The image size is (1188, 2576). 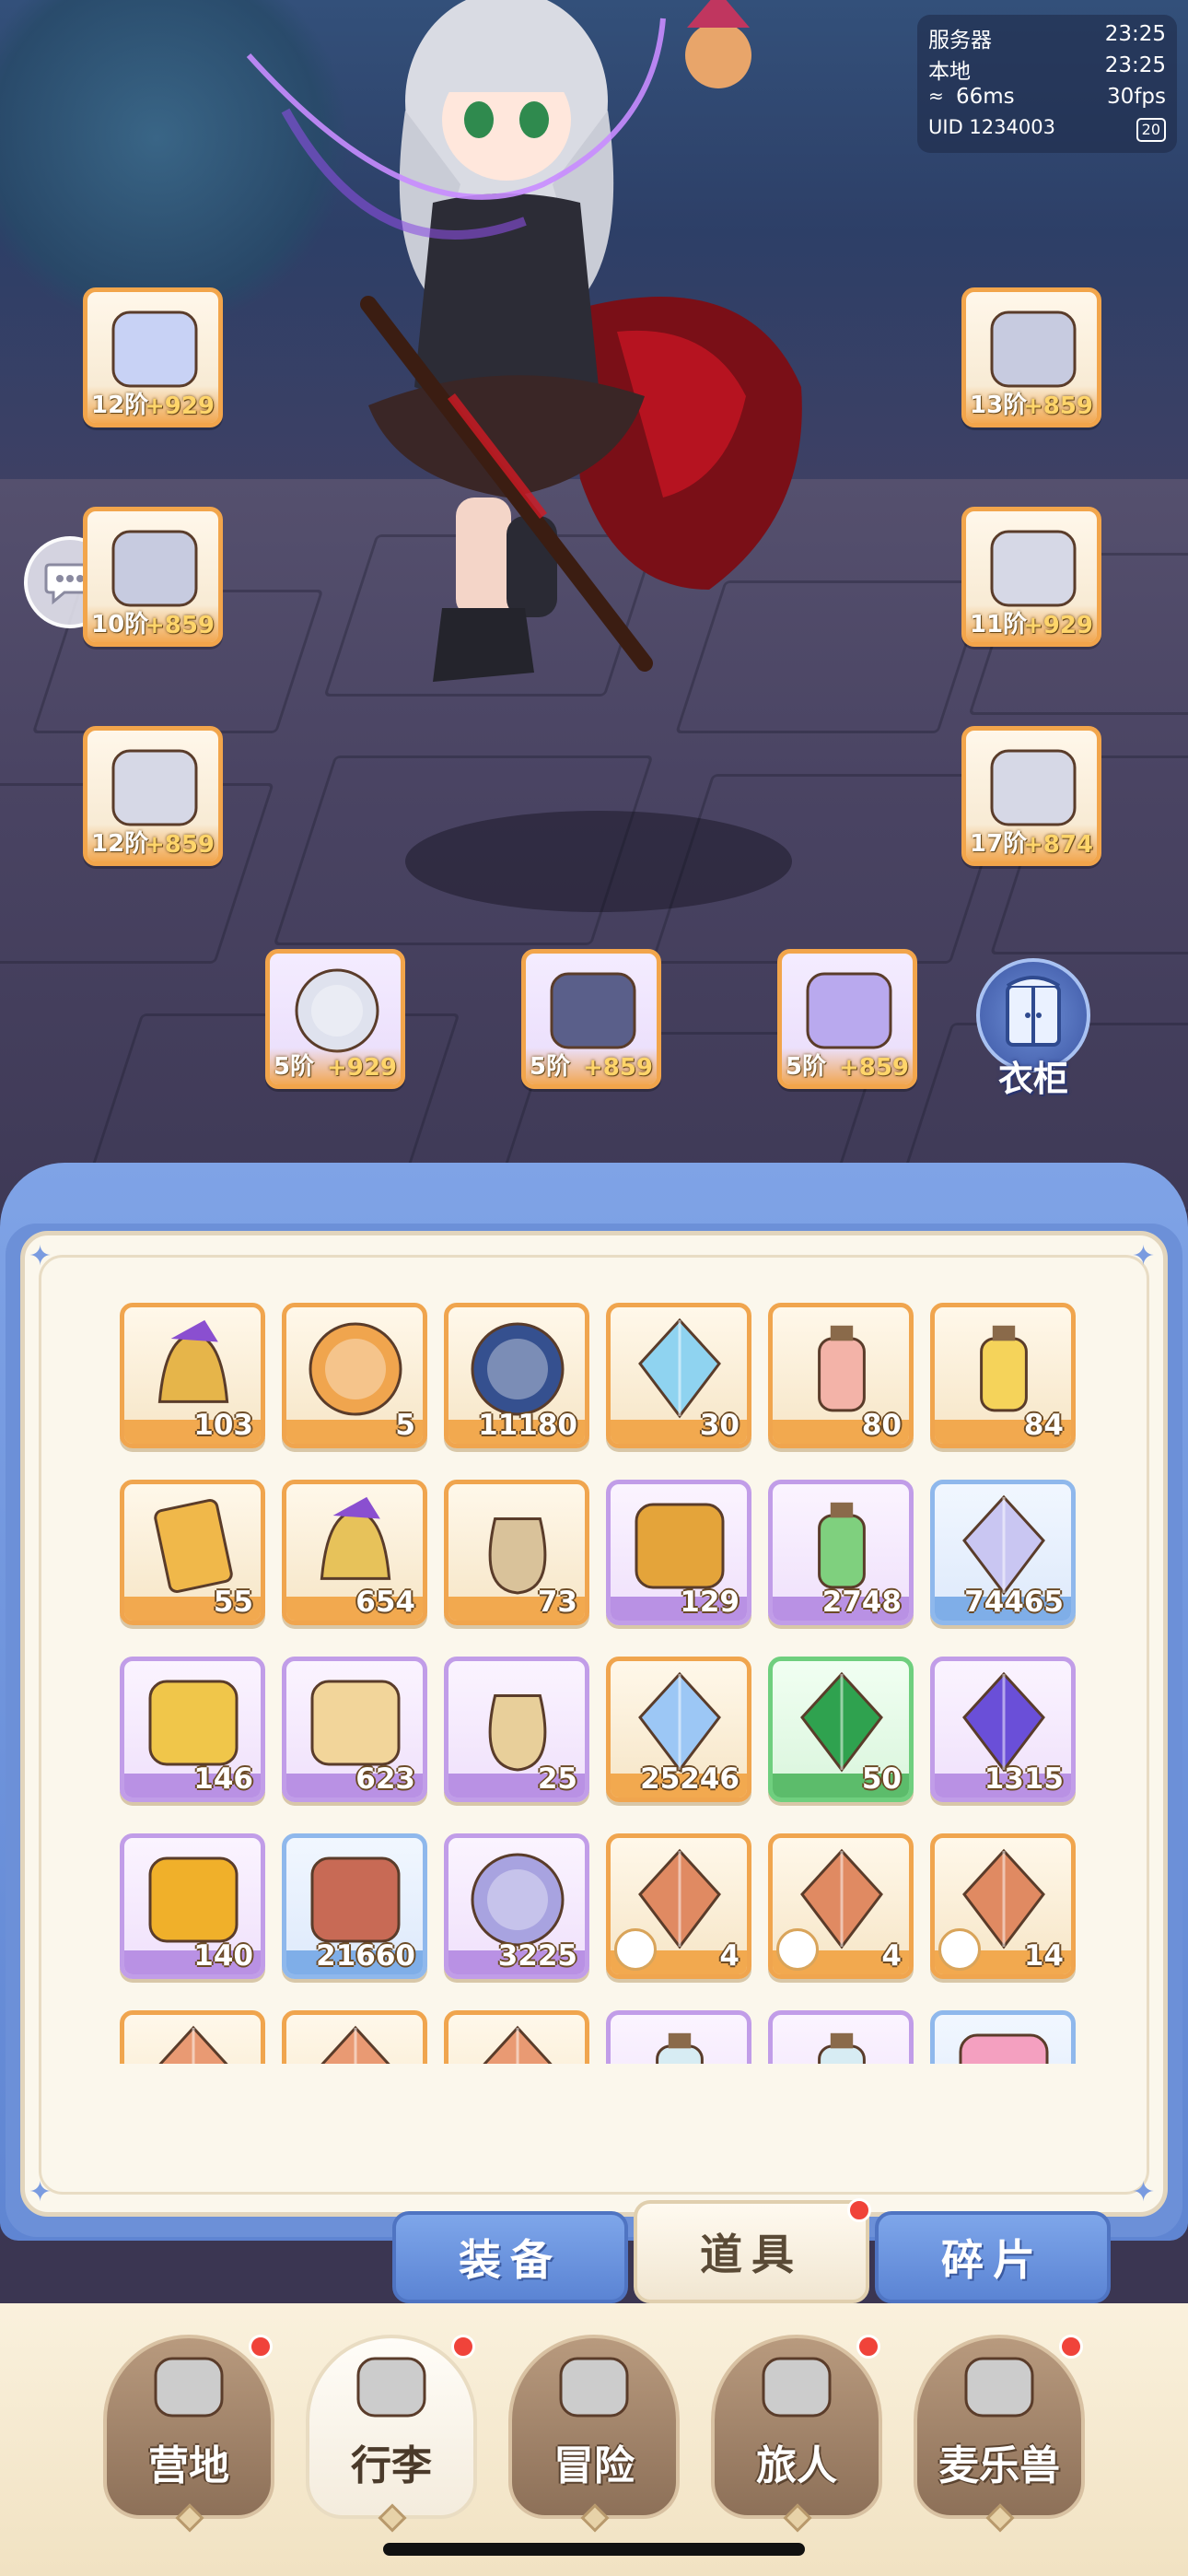 I want to click on crossed-swords-icon, so click(x=594, y=2387).